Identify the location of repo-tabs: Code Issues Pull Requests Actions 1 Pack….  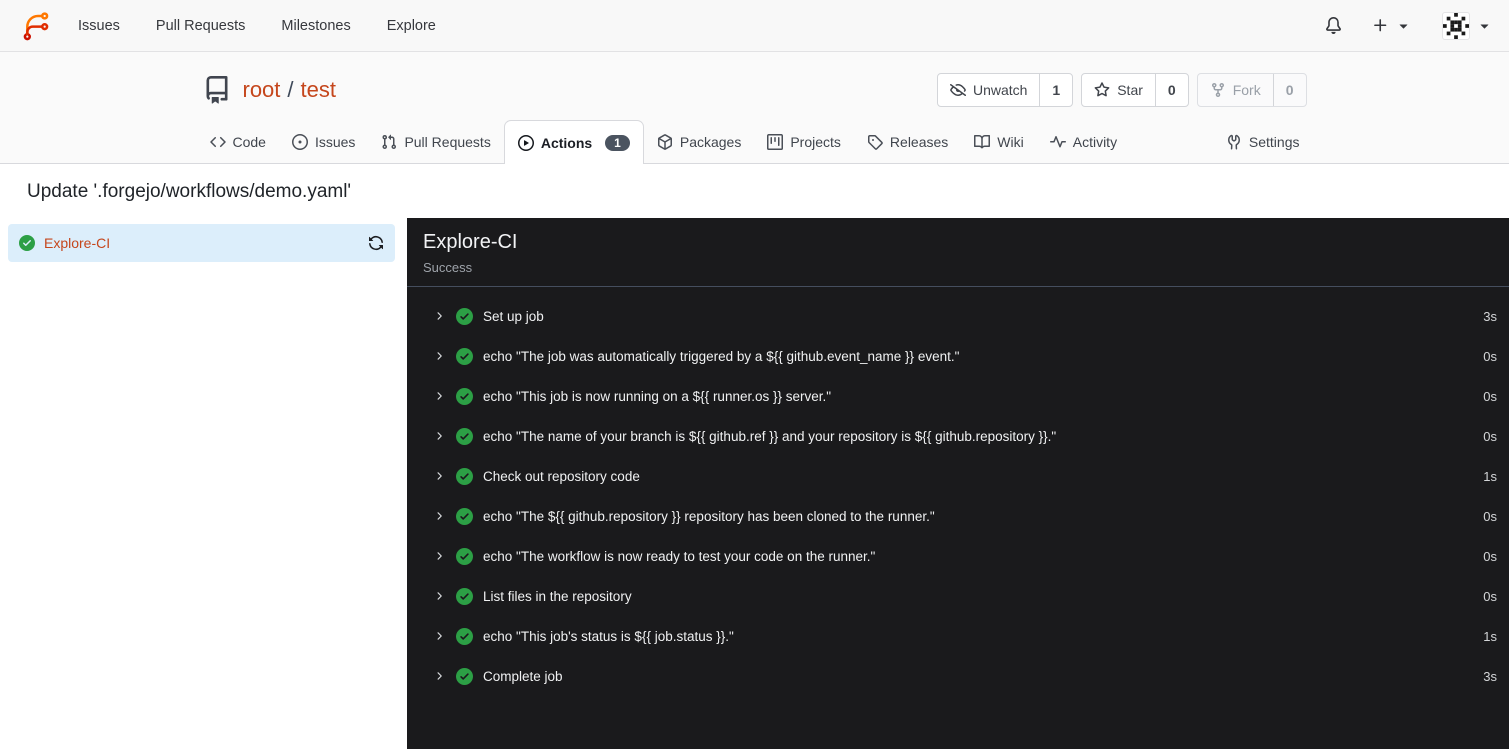
(755, 142).